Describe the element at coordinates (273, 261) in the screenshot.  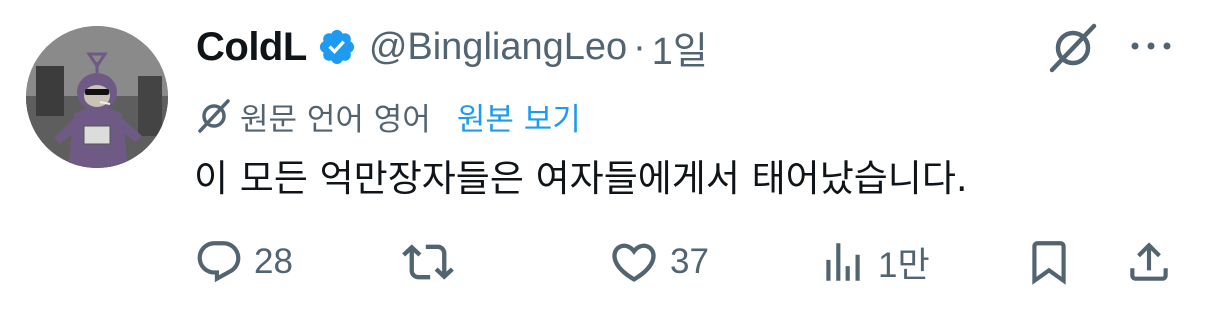
I see `reply-count: 28` at that location.